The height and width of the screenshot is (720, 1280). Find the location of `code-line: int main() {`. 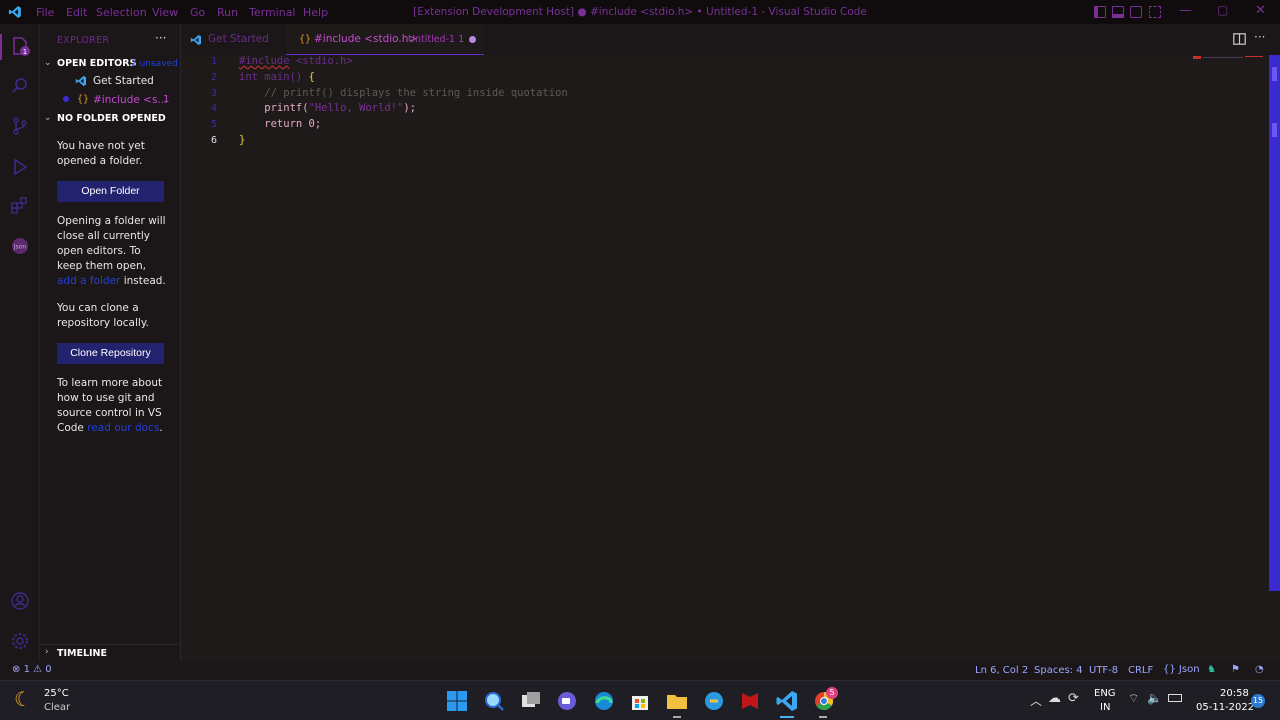

code-line: int main() { is located at coordinates (277, 77).